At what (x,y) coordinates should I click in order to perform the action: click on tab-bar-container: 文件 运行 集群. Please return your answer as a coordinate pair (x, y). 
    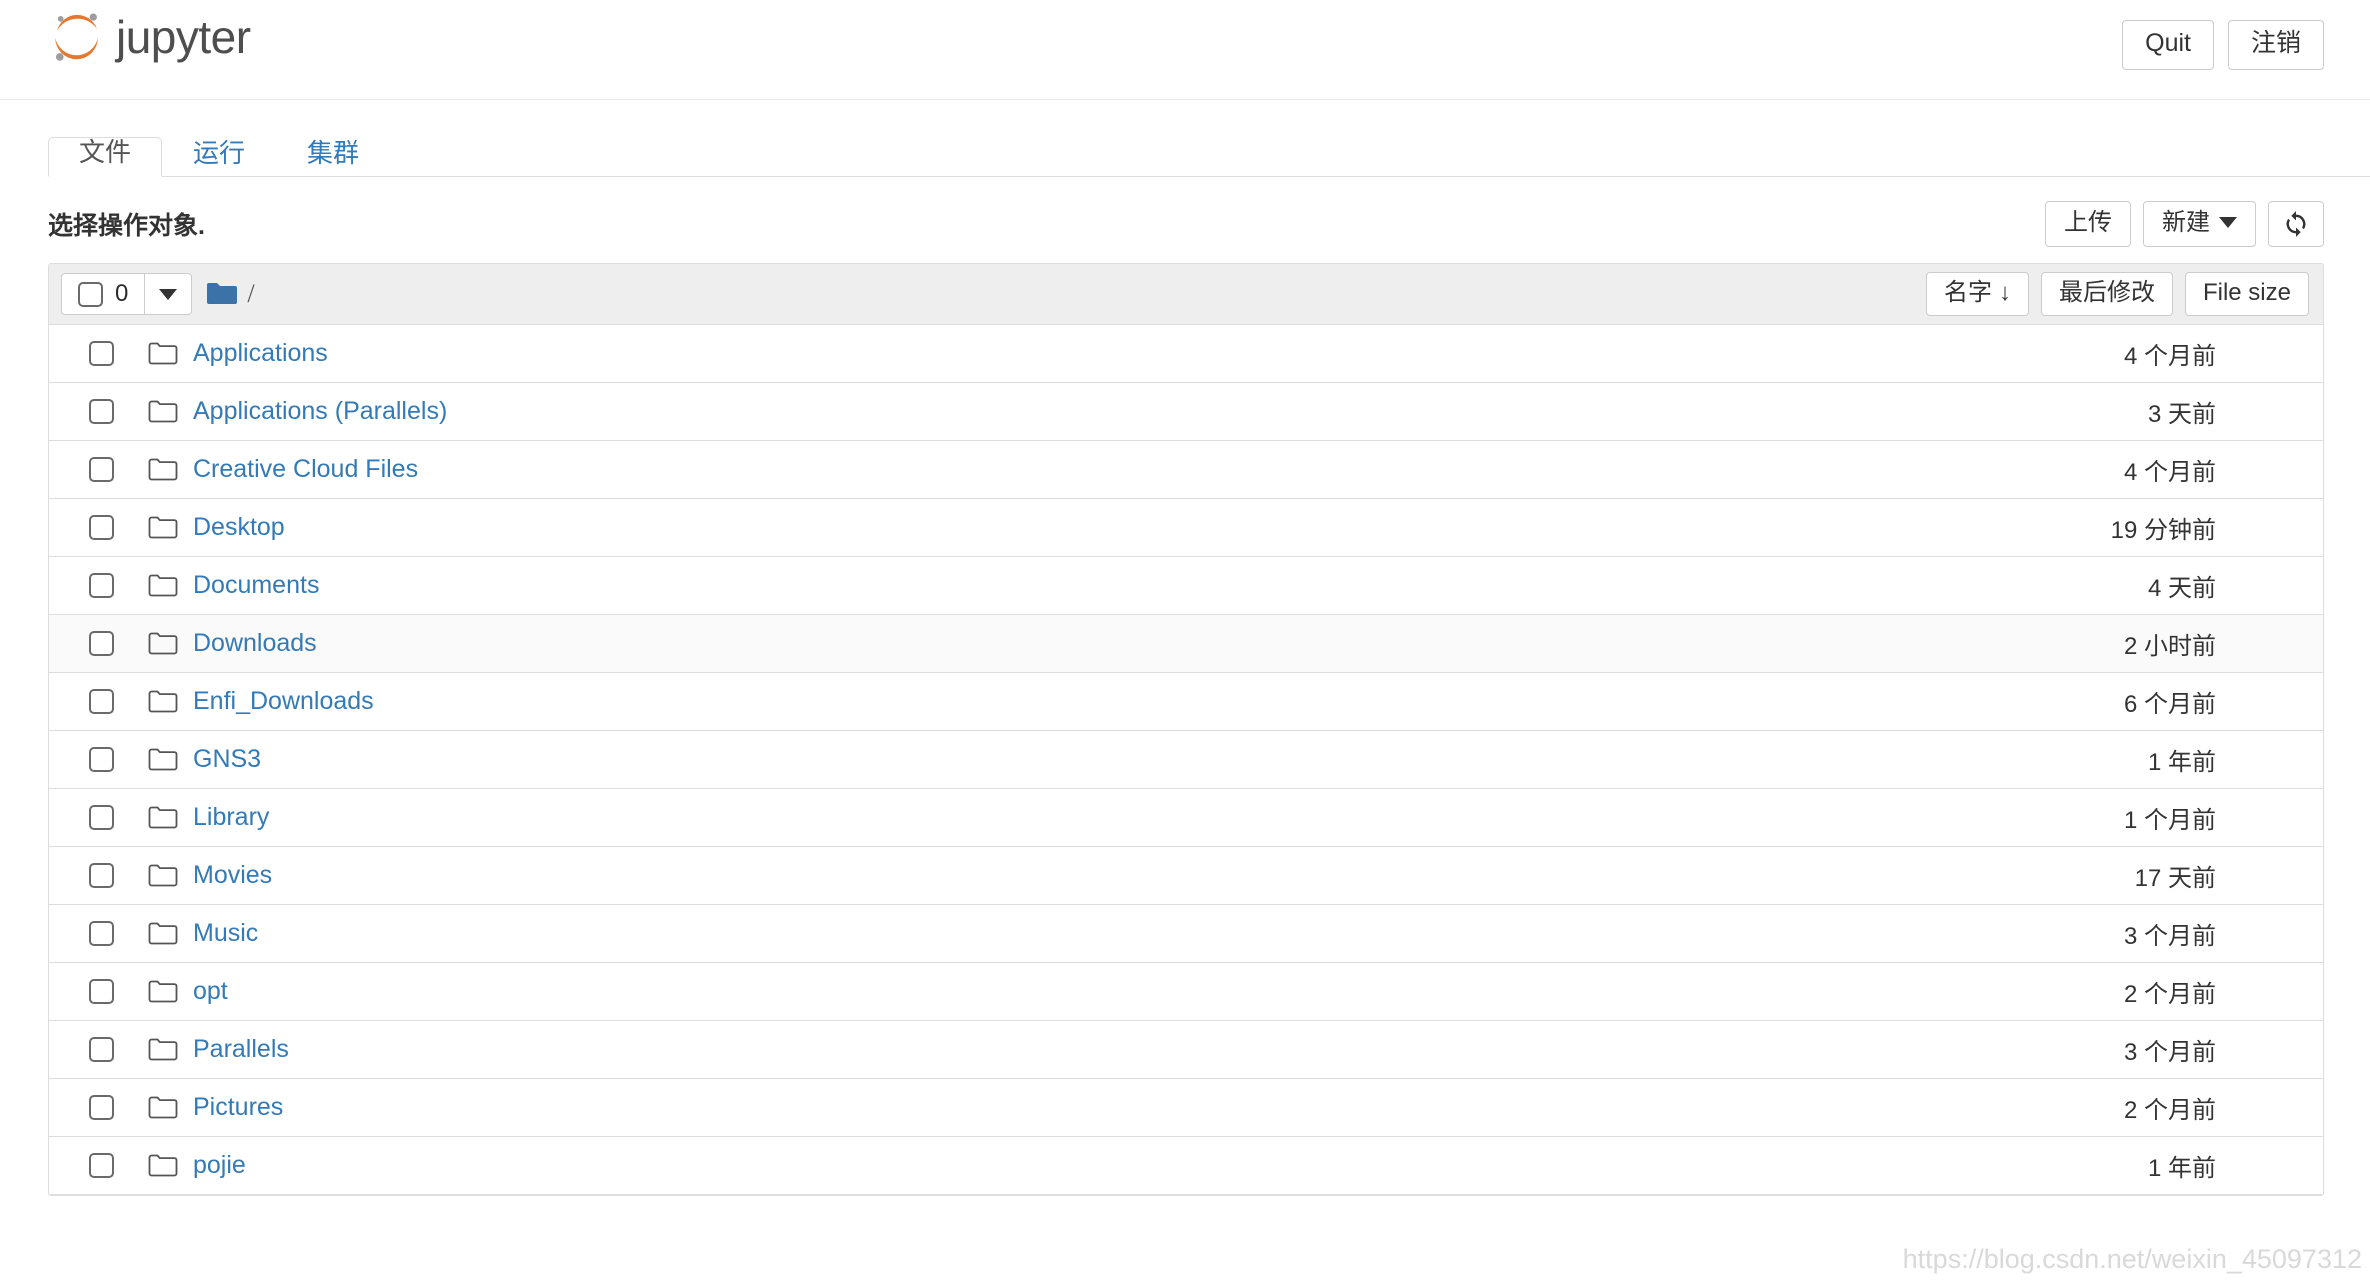
    Looking at the image, I should click on (1185, 155).